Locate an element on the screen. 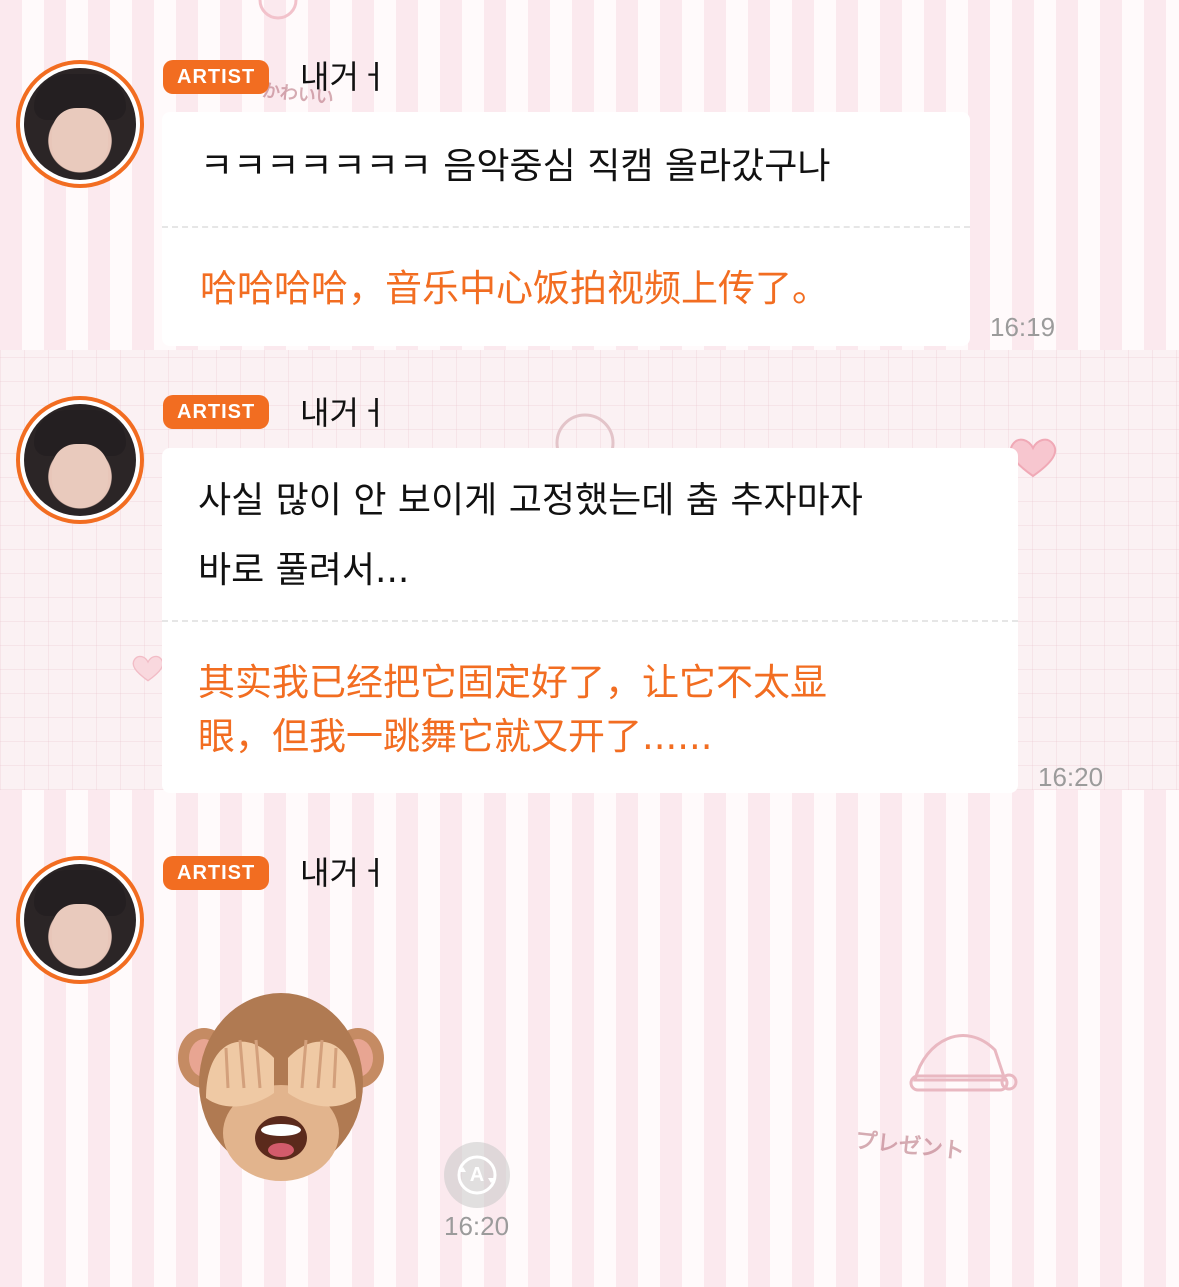 This screenshot has height=1287, width=1179. translate-label: A is located at coordinates (477, 1174).